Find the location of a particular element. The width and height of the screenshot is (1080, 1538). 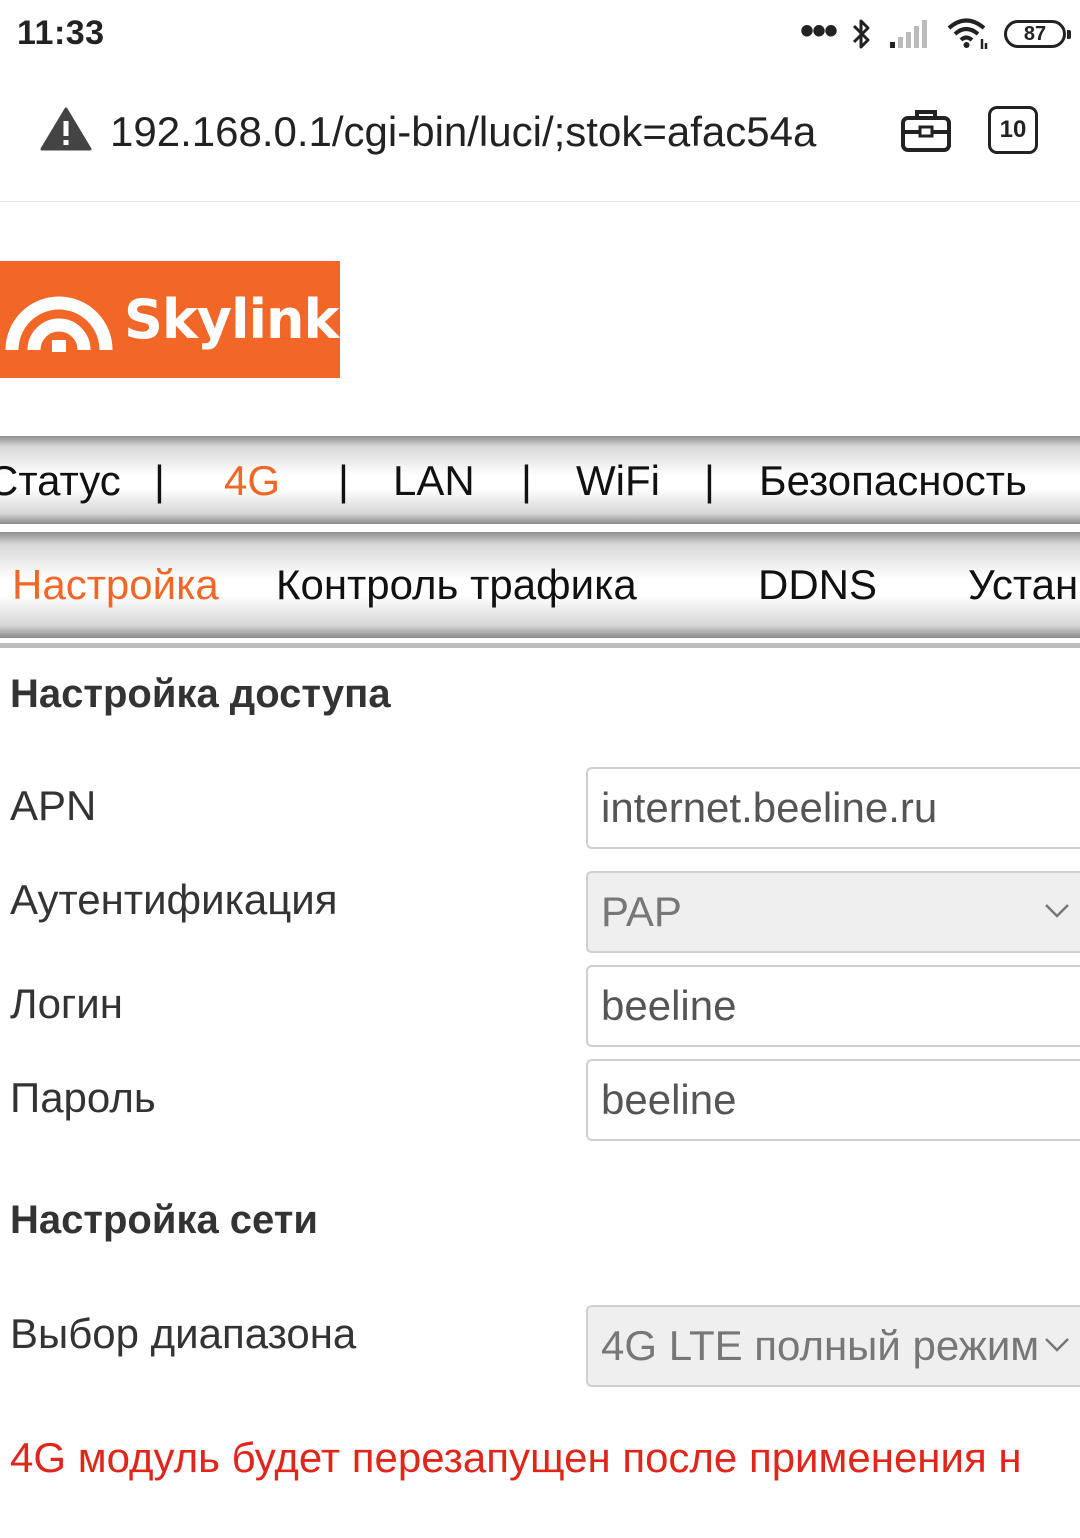

main-menu: Статус | 4G | LAN | WiFi | Безопасность is located at coordinates (540, 480).